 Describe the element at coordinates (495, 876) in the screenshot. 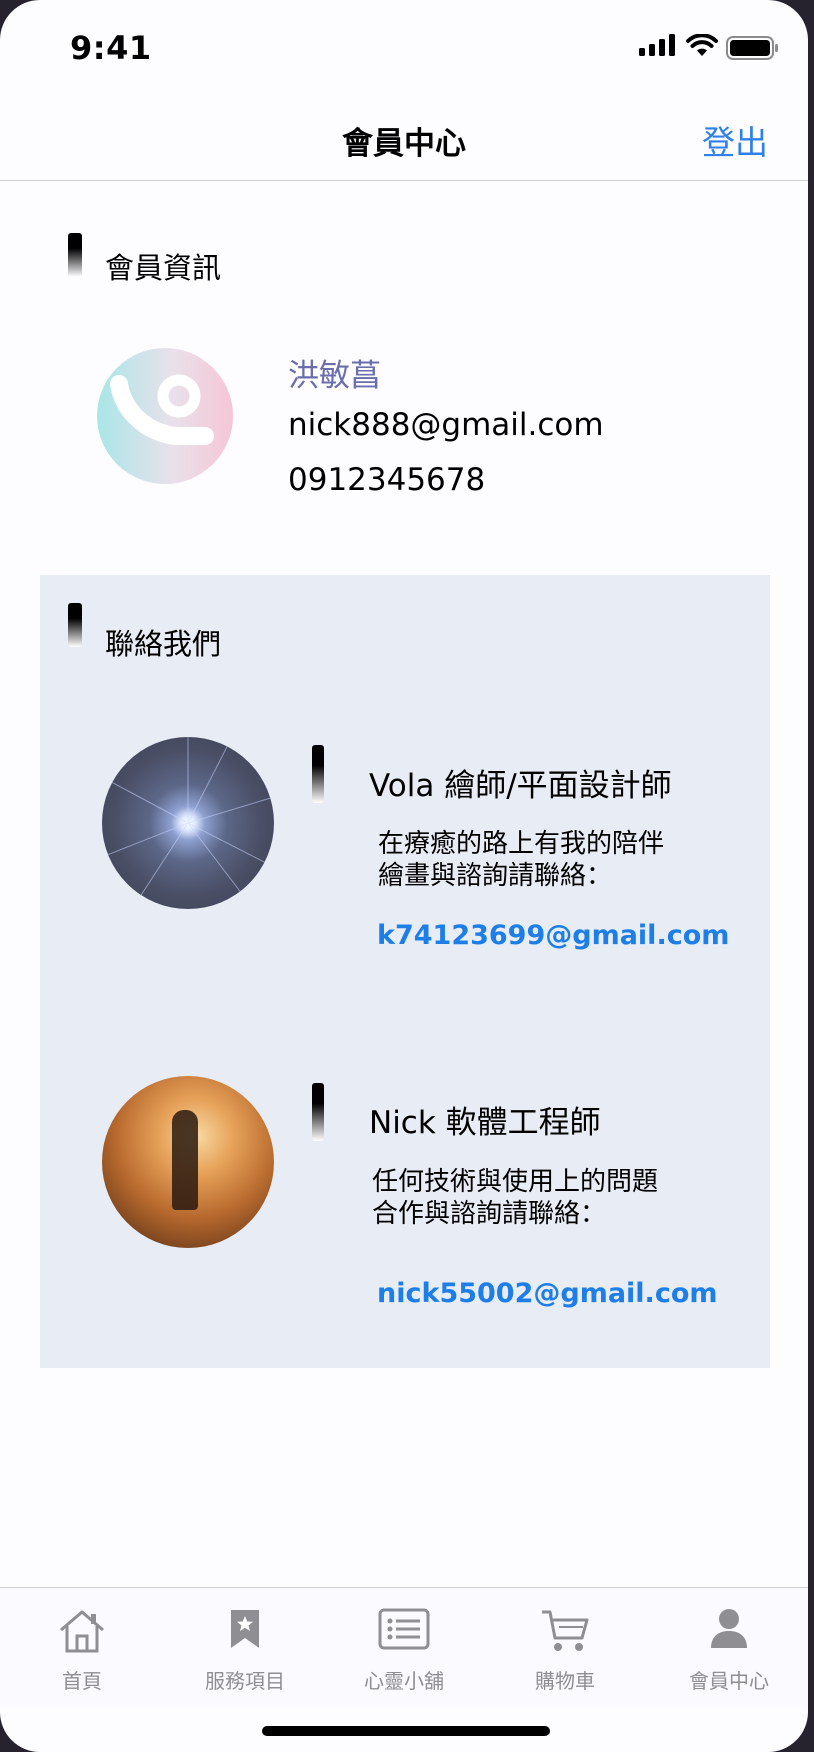

I see `contact-desc-vola-line2: 繪畫與諮詢請聯絡：` at that location.